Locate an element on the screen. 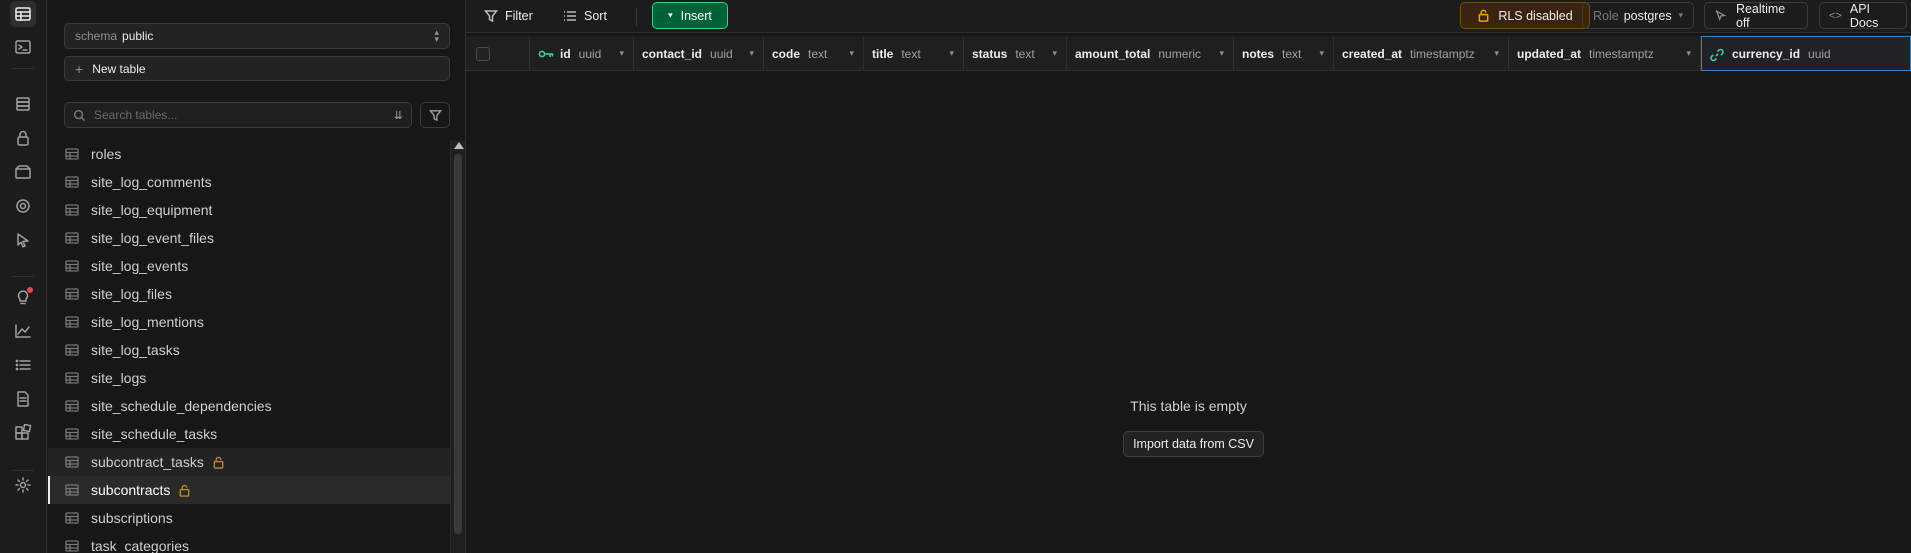 The height and width of the screenshot is (553, 1911). reports-chart-icon is located at coordinates (23, 331).